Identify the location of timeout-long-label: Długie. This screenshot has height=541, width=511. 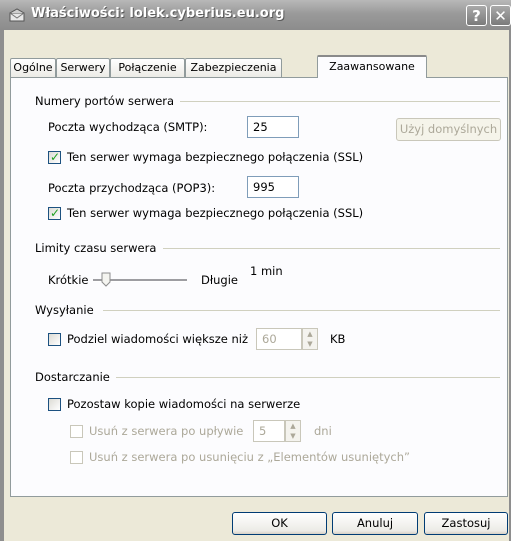
(219, 280).